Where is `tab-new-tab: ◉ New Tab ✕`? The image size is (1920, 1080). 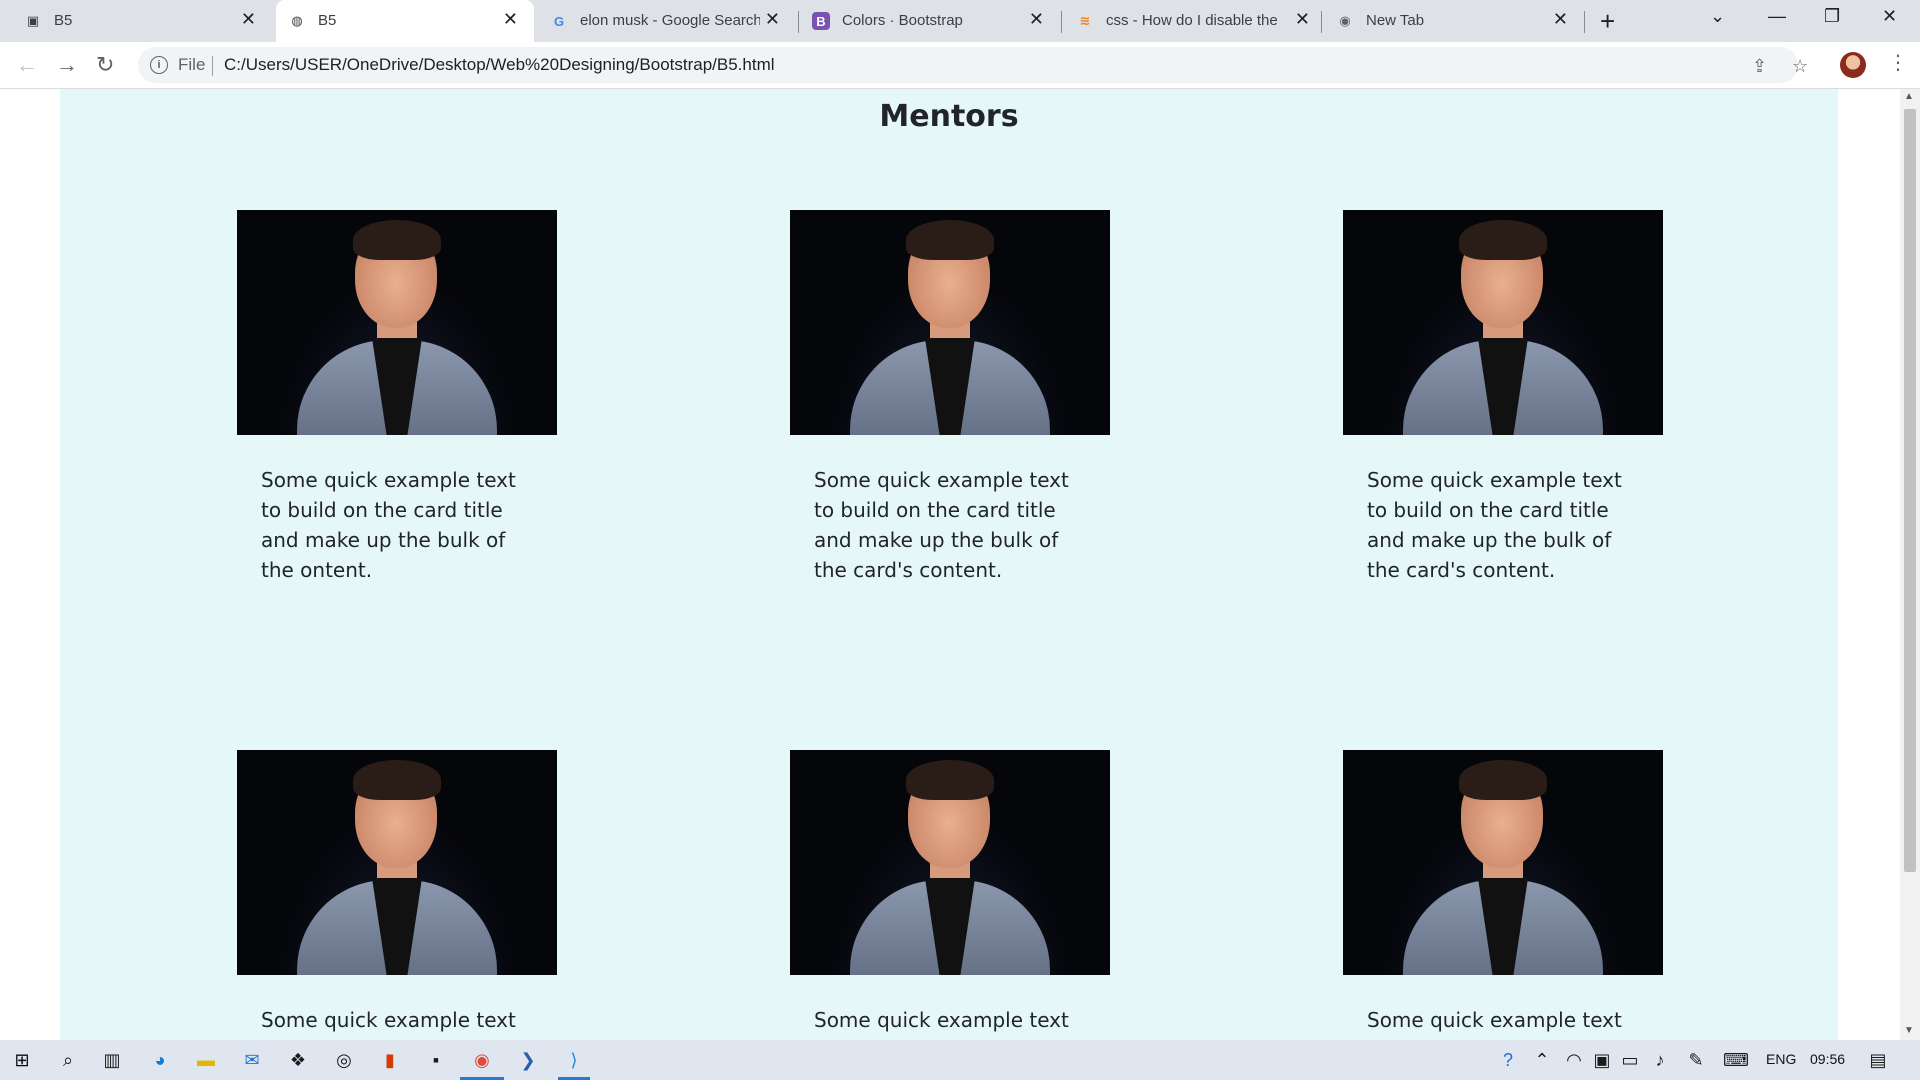 tab-new-tab: ◉ New Tab ✕ is located at coordinates (1454, 21).